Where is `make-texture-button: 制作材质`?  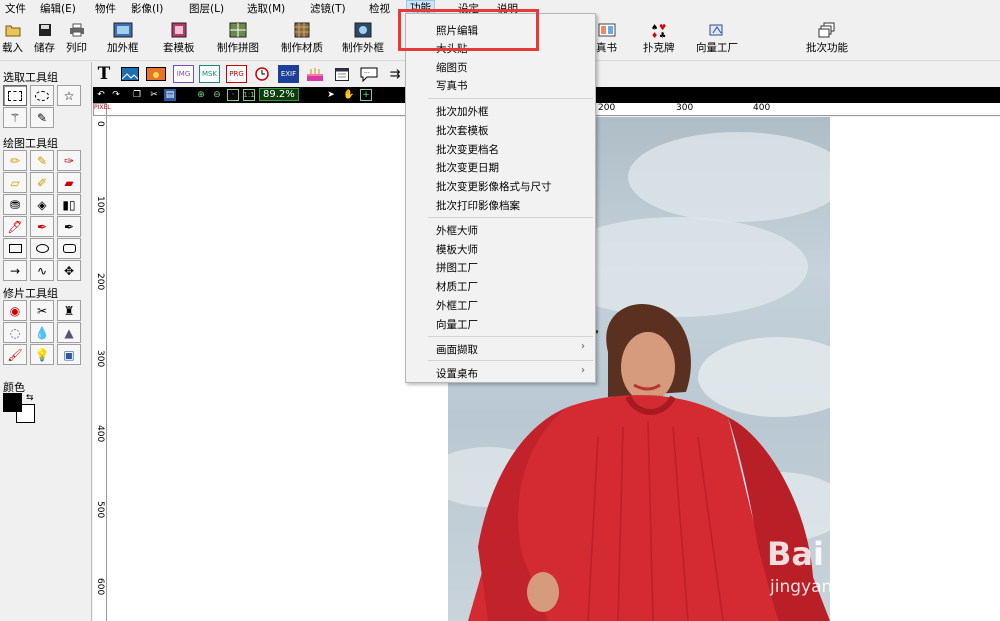 make-texture-button: 制作材质 is located at coordinates (302, 38).